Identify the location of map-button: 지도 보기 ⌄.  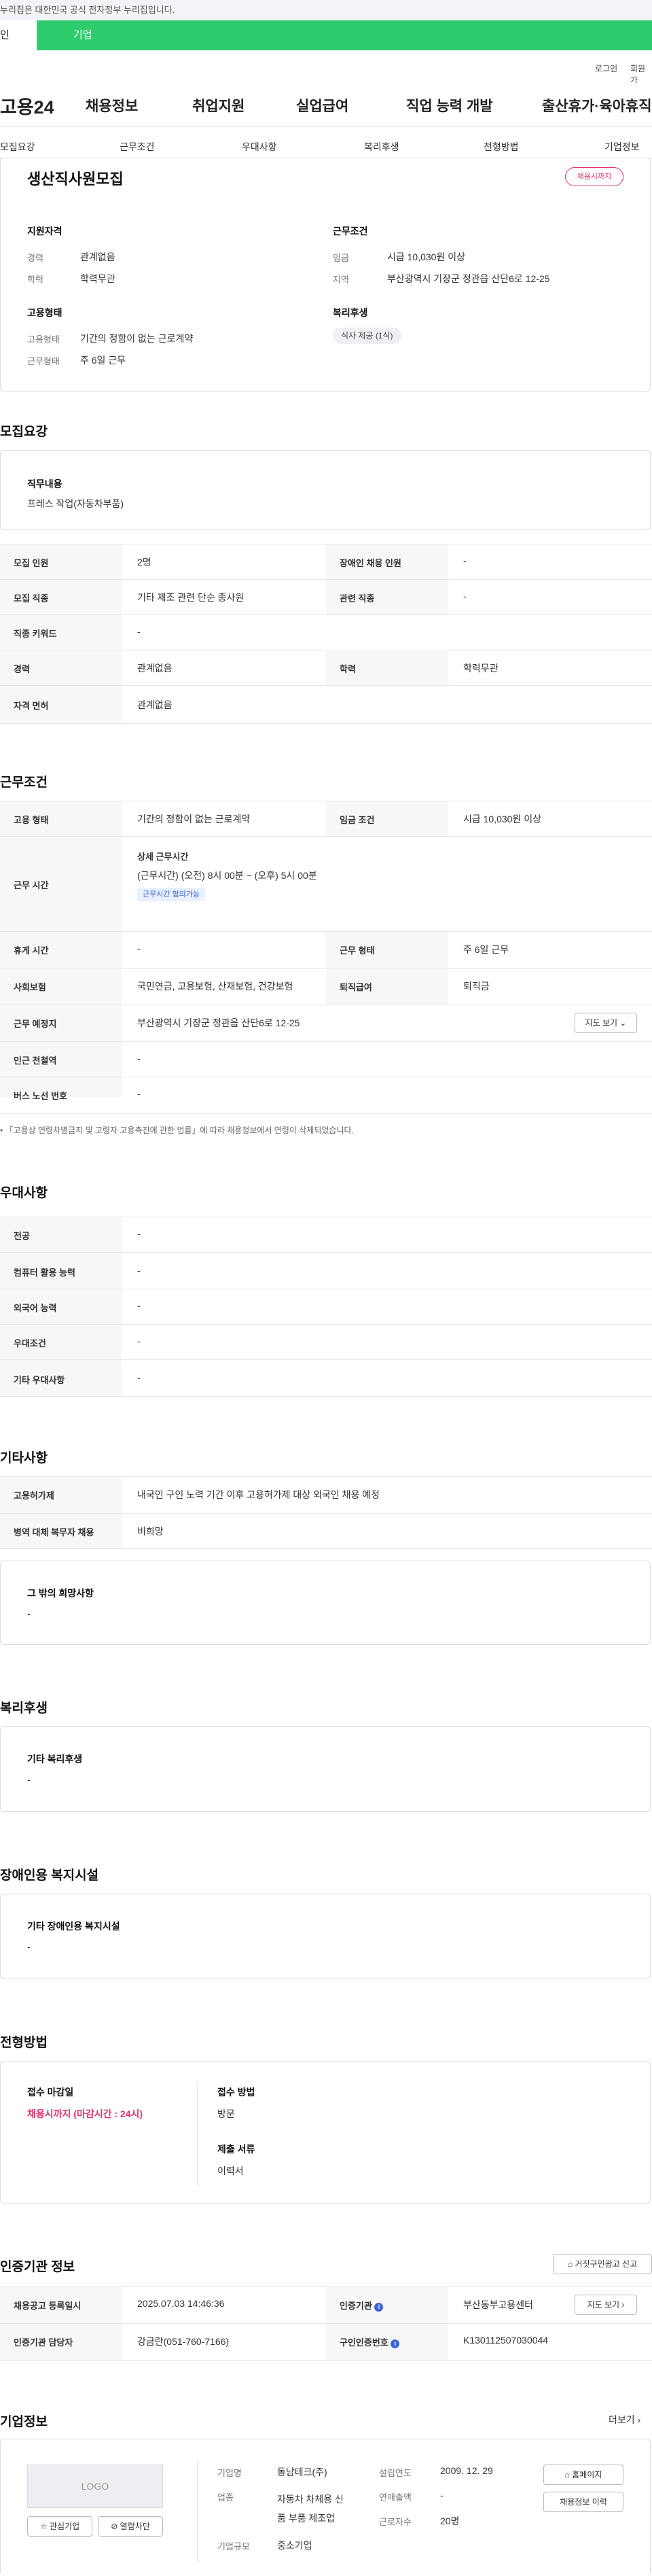
(606, 1023).